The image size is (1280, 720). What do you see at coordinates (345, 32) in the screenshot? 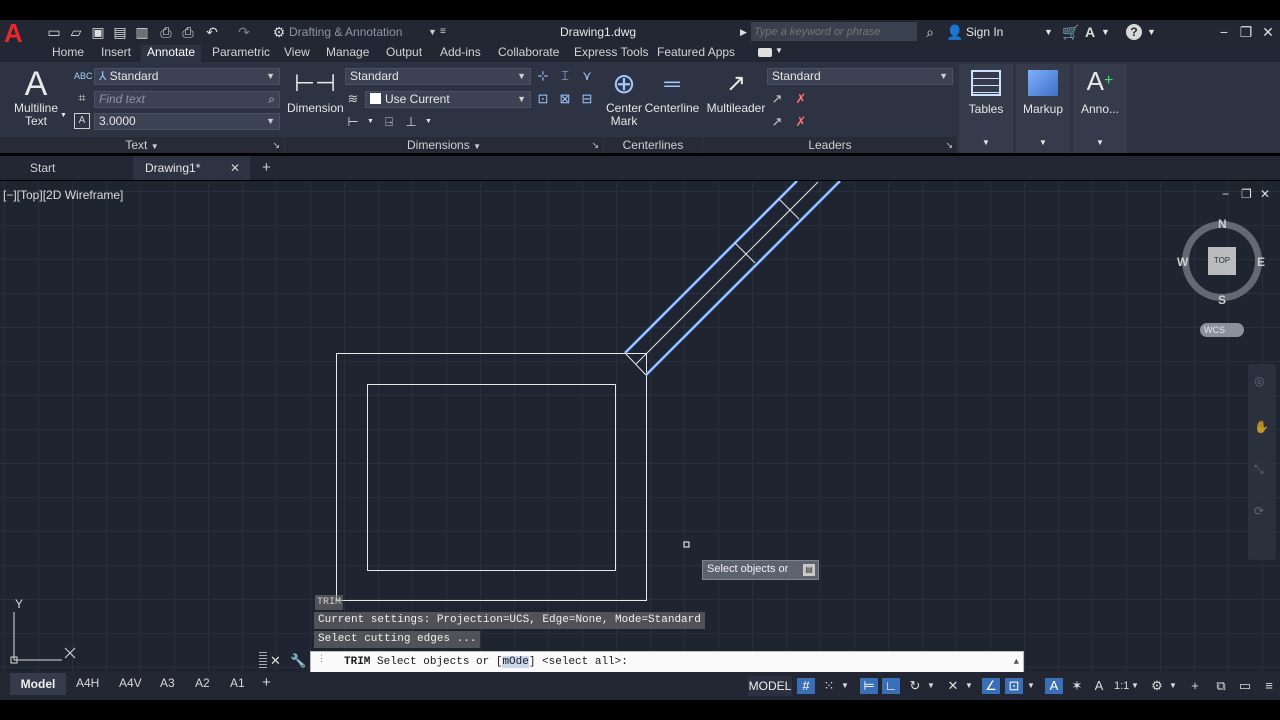
I see `workspace-dropdown: Drafting & Annotation` at bounding box center [345, 32].